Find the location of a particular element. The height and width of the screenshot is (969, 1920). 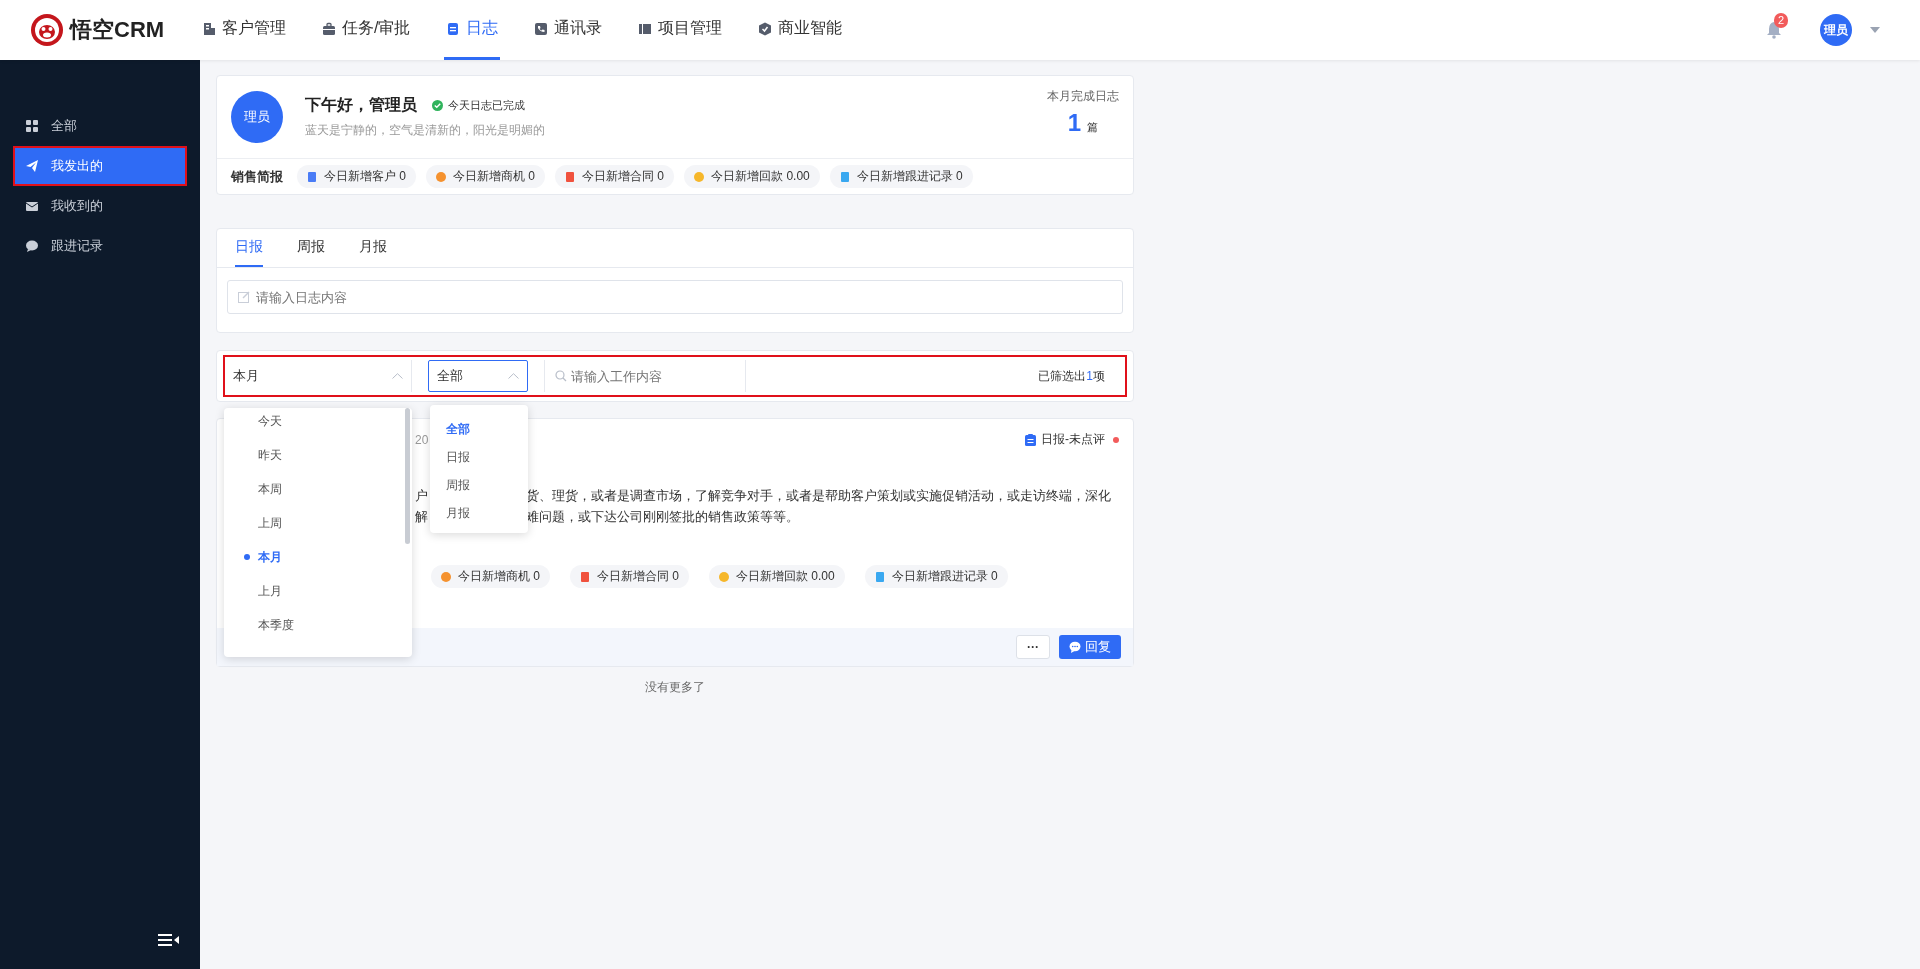

monkey-logo-icon is located at coordinates (47, 30).